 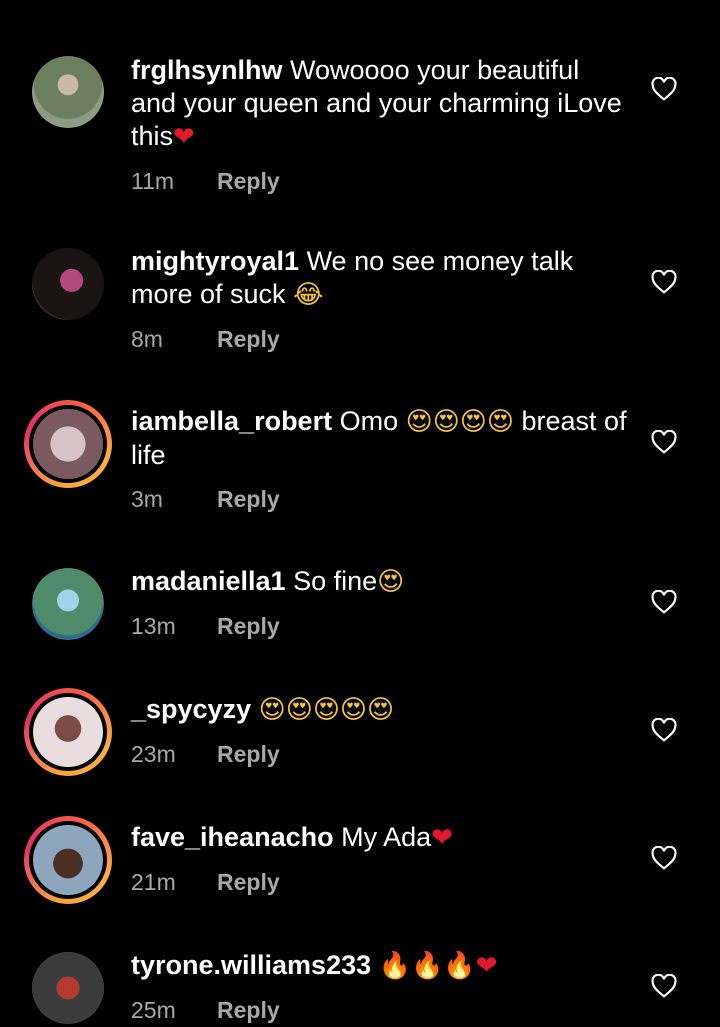 I want to click on comment-username: _spycyzy, so click(x=191, y=709).